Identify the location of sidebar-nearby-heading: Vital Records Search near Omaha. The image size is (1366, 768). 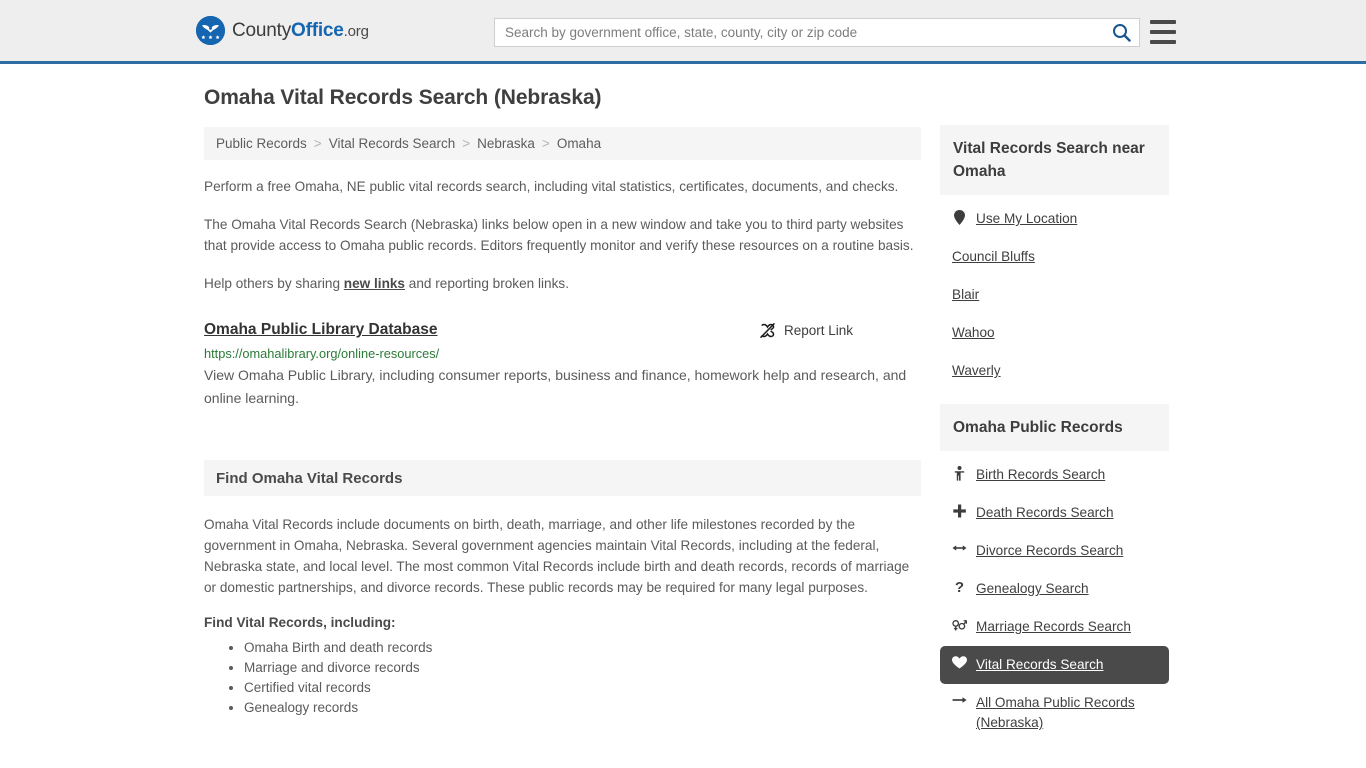
(1049, 160).